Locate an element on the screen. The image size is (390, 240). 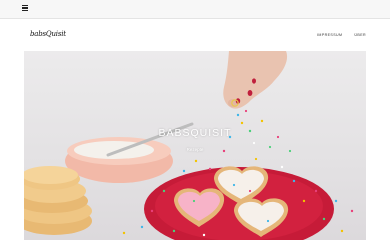
top-bar is located at coordinates (195, 9).